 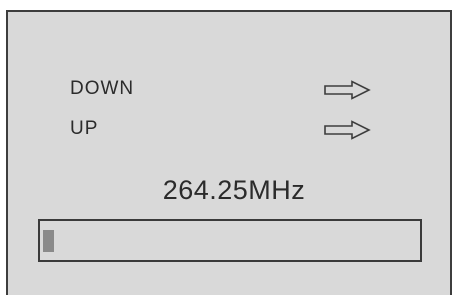 What do you see at coordinates (102, 88) in the screenshot?
I see `menu-item-label: DOWN` at bounding box center [102, 88].